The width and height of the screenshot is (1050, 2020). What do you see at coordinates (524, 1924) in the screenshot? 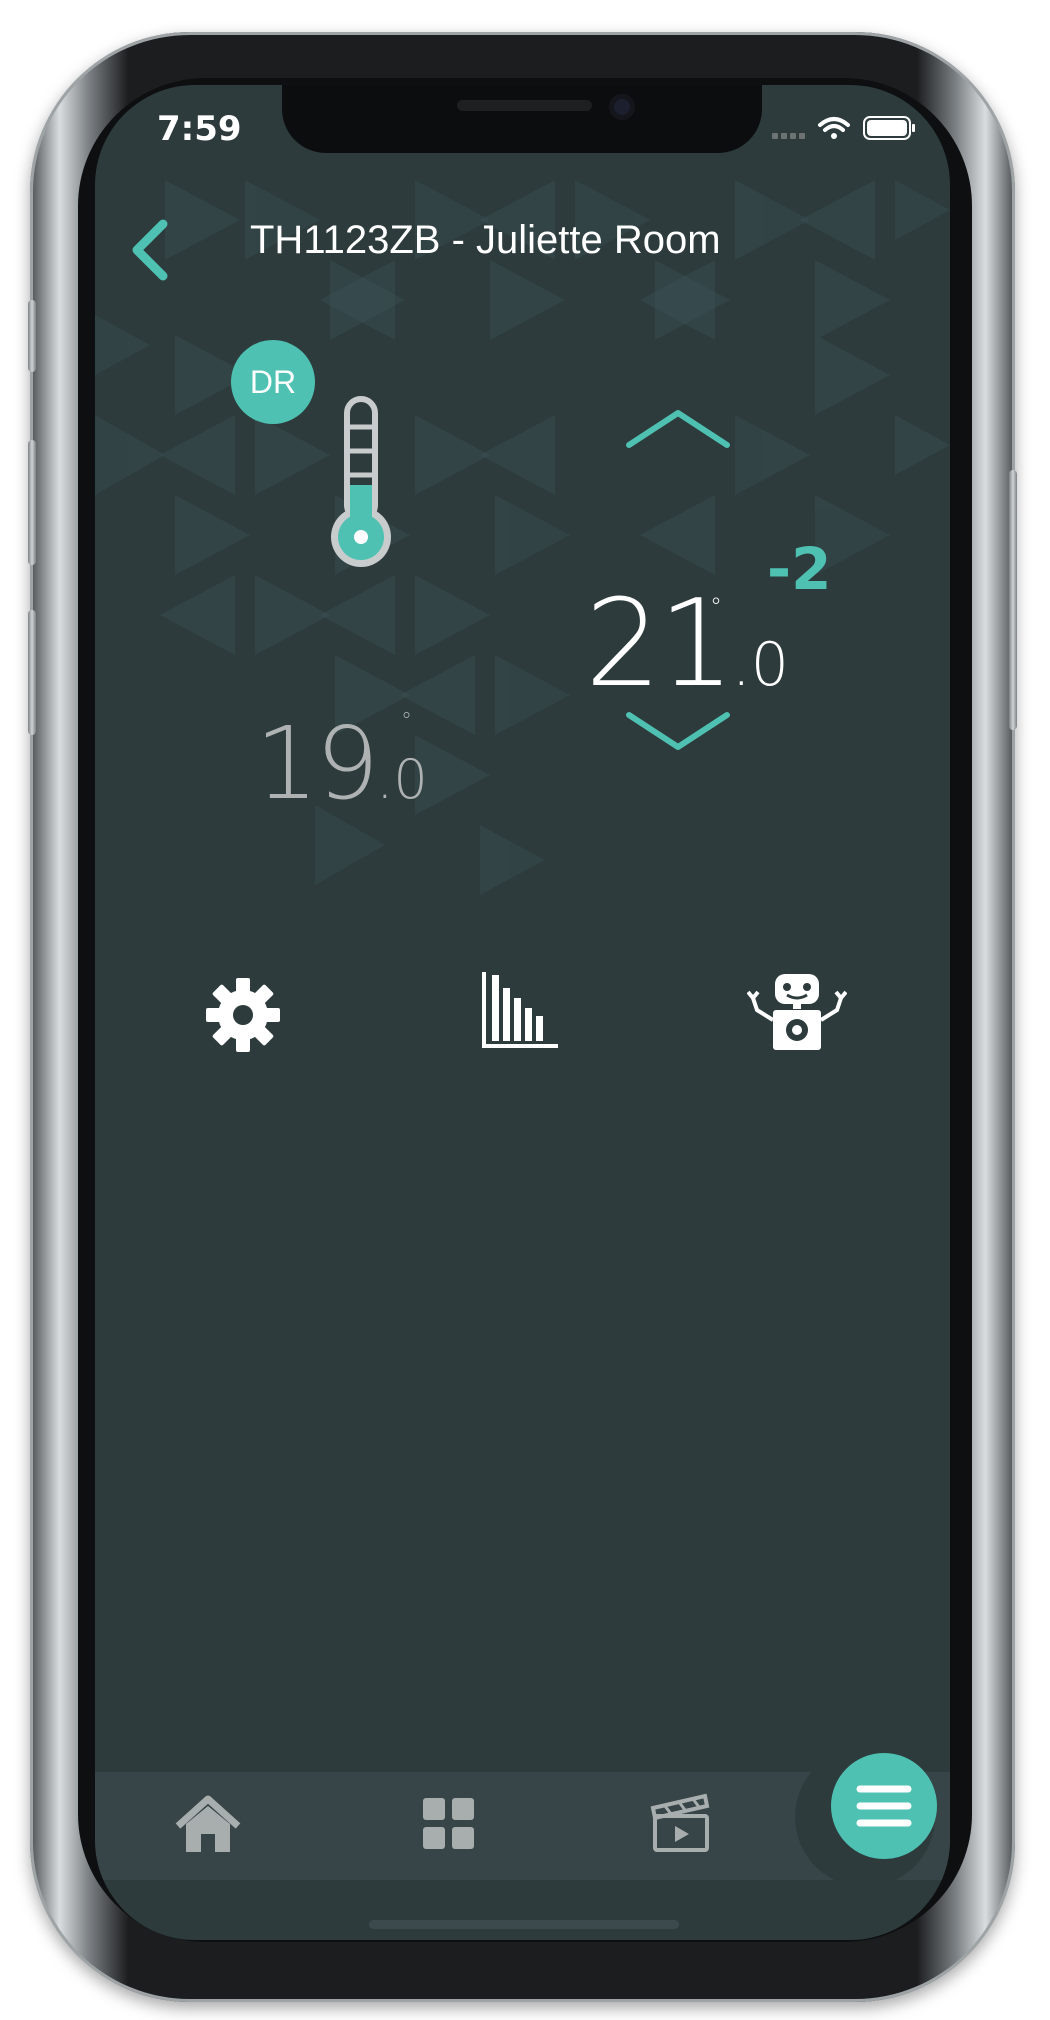
I see `home-indicator` at bounding box center [524, 1924].